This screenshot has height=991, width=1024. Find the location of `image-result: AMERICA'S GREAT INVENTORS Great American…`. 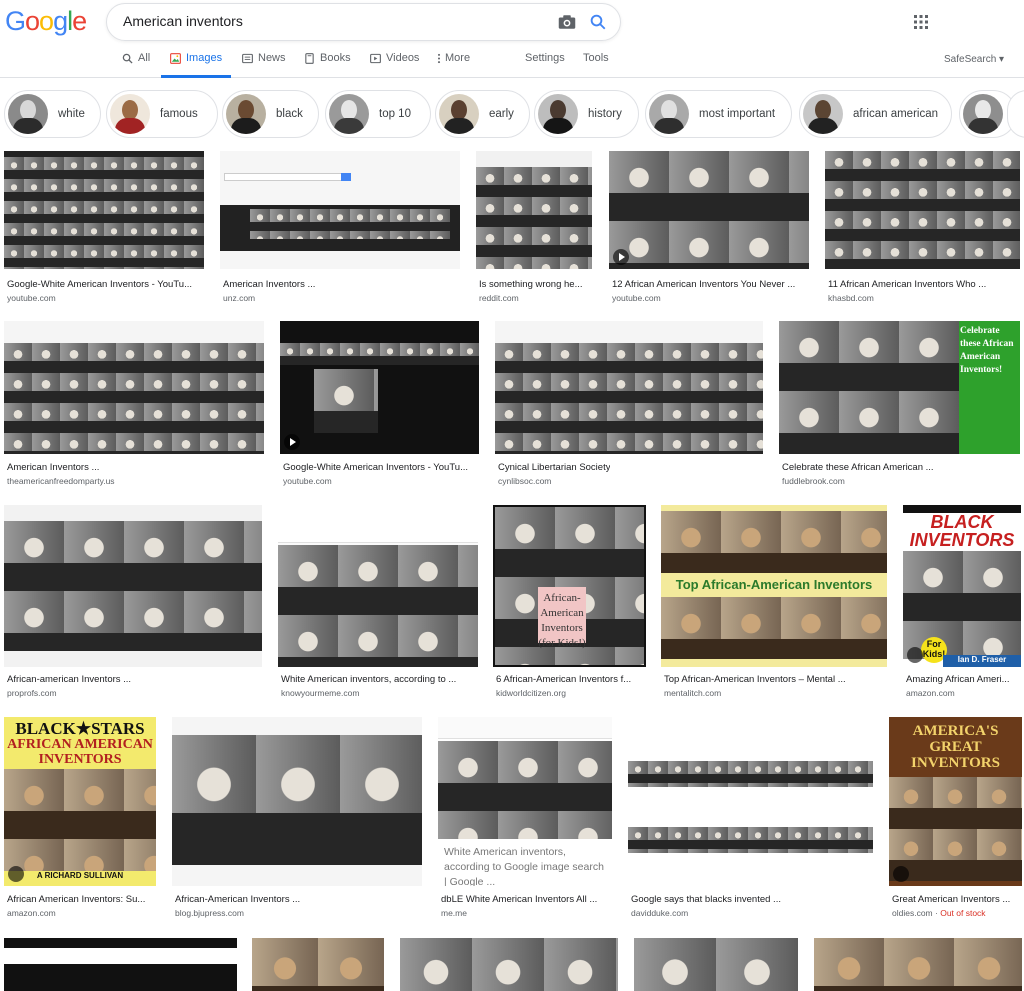

image-result: AMERICA'S GREAT INVENTORS Great American… is located at coordinates (955, 819).